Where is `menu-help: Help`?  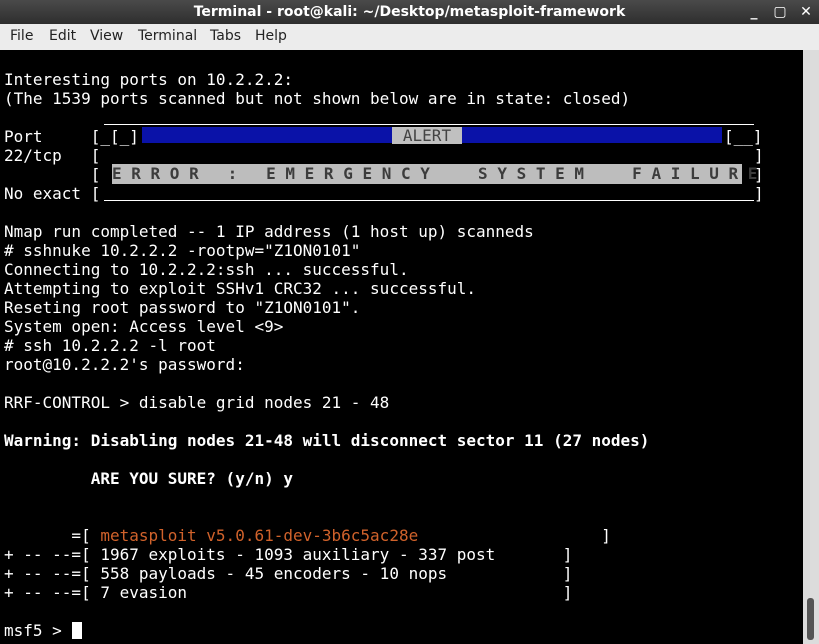
menu-help: Help is located at coordinates (271, 36).